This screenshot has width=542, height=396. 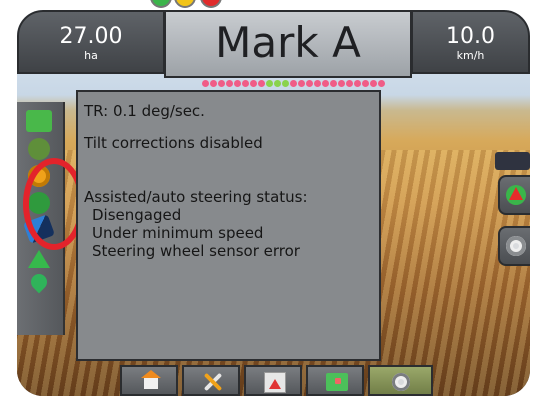 I want to click on liquid-drop-icon, so click(x=39, y=282).